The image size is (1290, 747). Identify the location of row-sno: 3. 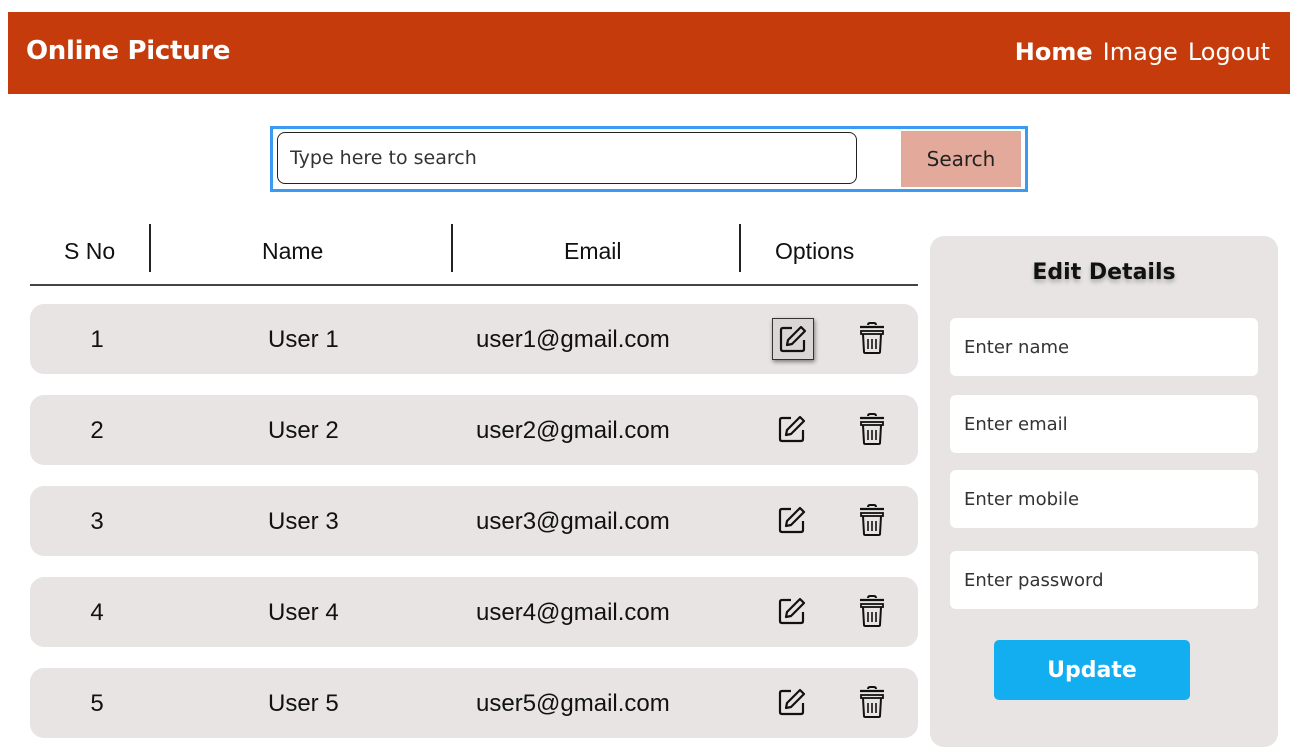
(97, 521).